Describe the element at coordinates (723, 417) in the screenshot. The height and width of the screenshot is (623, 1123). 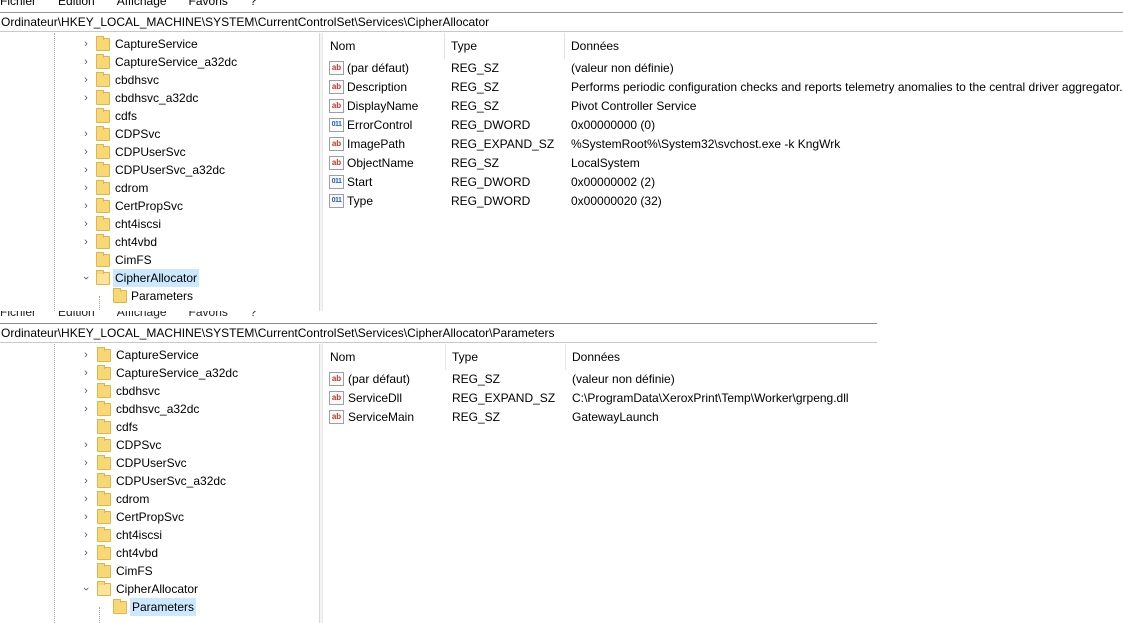
I see `value-row: ab ServiceMain REG_SZ GatewayLaunch` at that location.